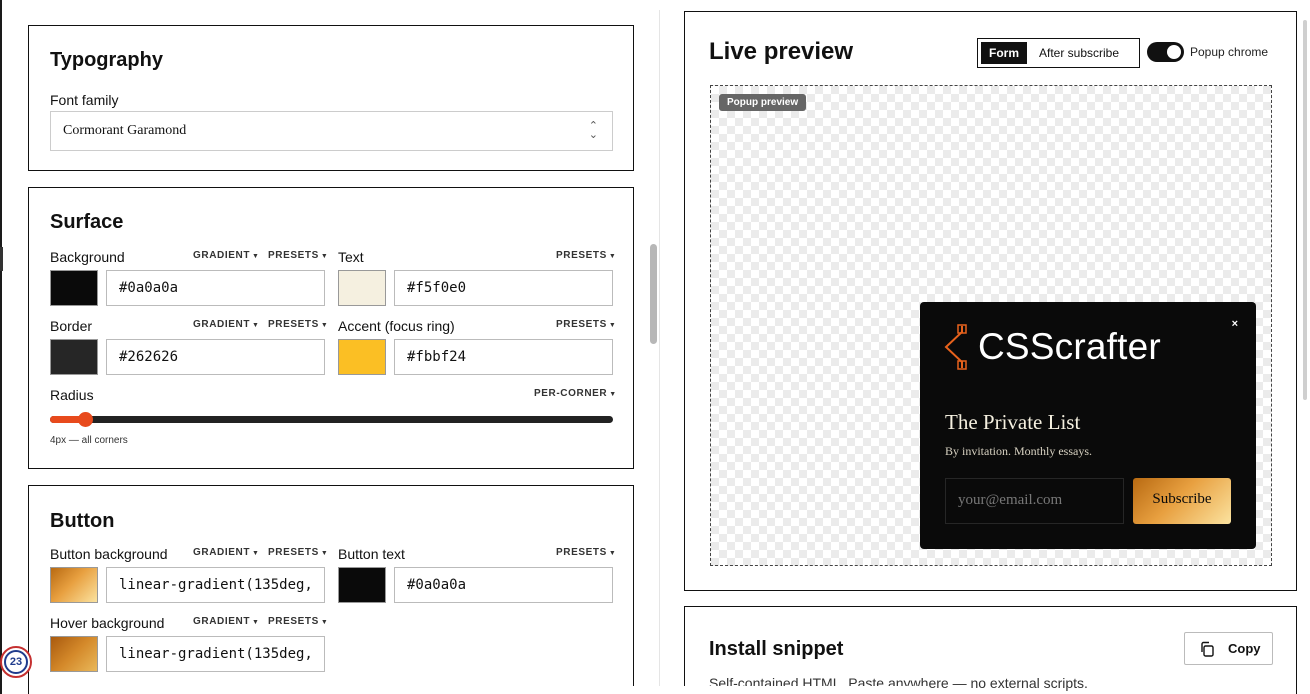  What do you see at coordinates (74, 357) in the screenshot?
I see `border-swatch` at bounding box center [74, 357].